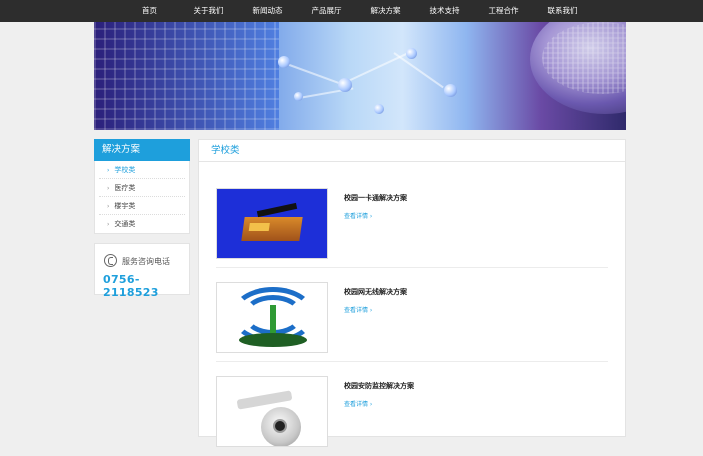  What do you see at coordinates (125, 224) in the screenshot?
I see `sidebar-item-label: 交通类` at bounding box center [125, 224].